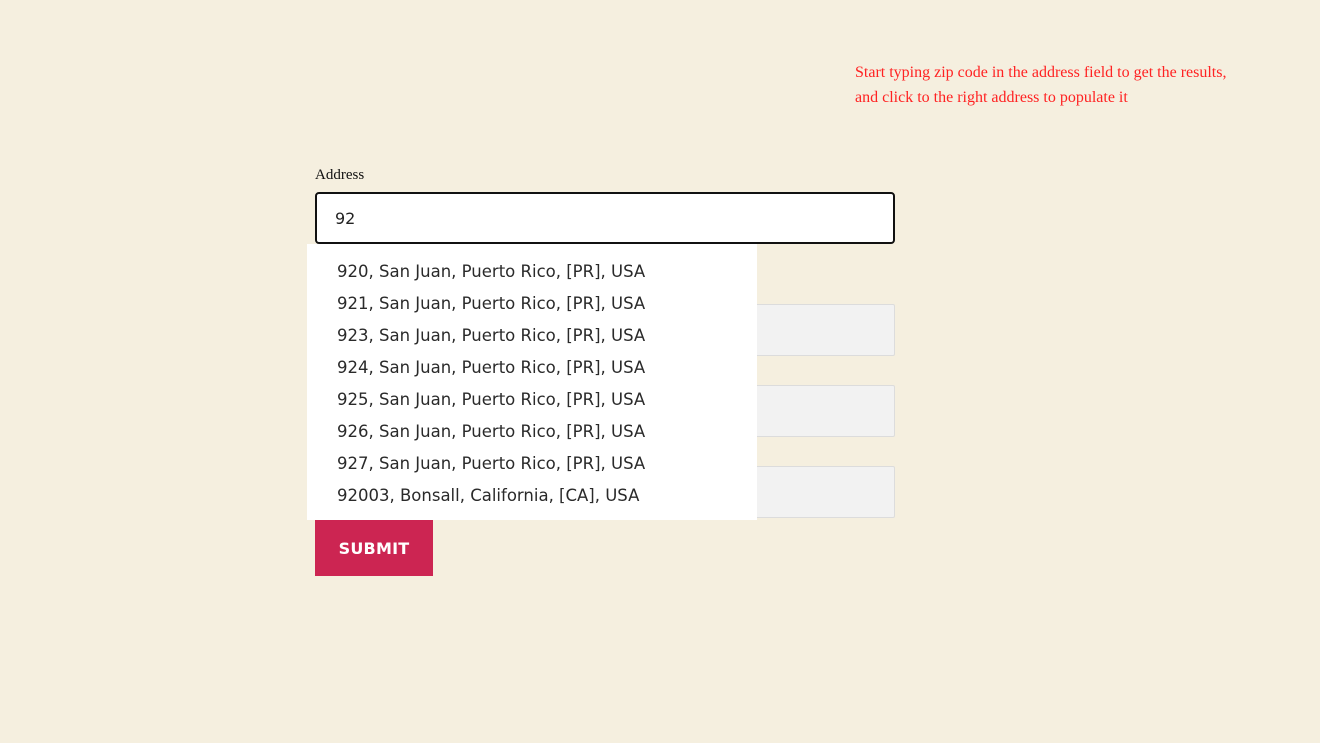  I want to click on suggestion-item: 925, San Juan, Puerto Rico, [PR], USA, so click(532, 400).